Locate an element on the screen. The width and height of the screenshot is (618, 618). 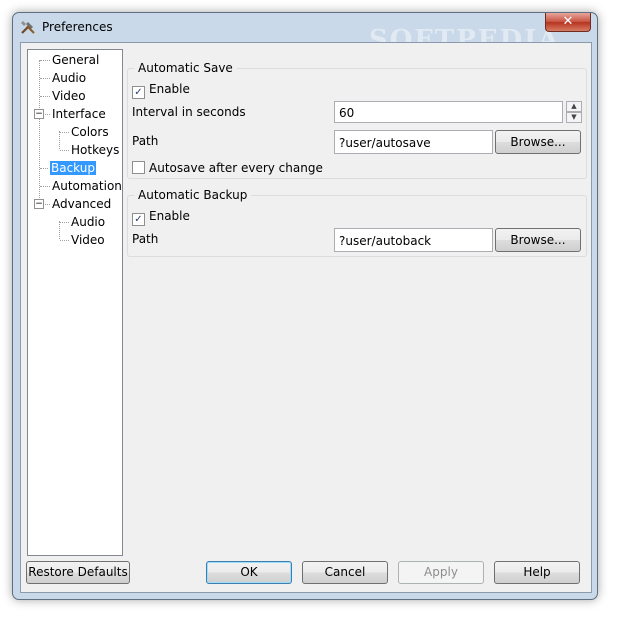
autosave-every-change-checkbox: Autosave after every change is located at coordinates (227, 168).